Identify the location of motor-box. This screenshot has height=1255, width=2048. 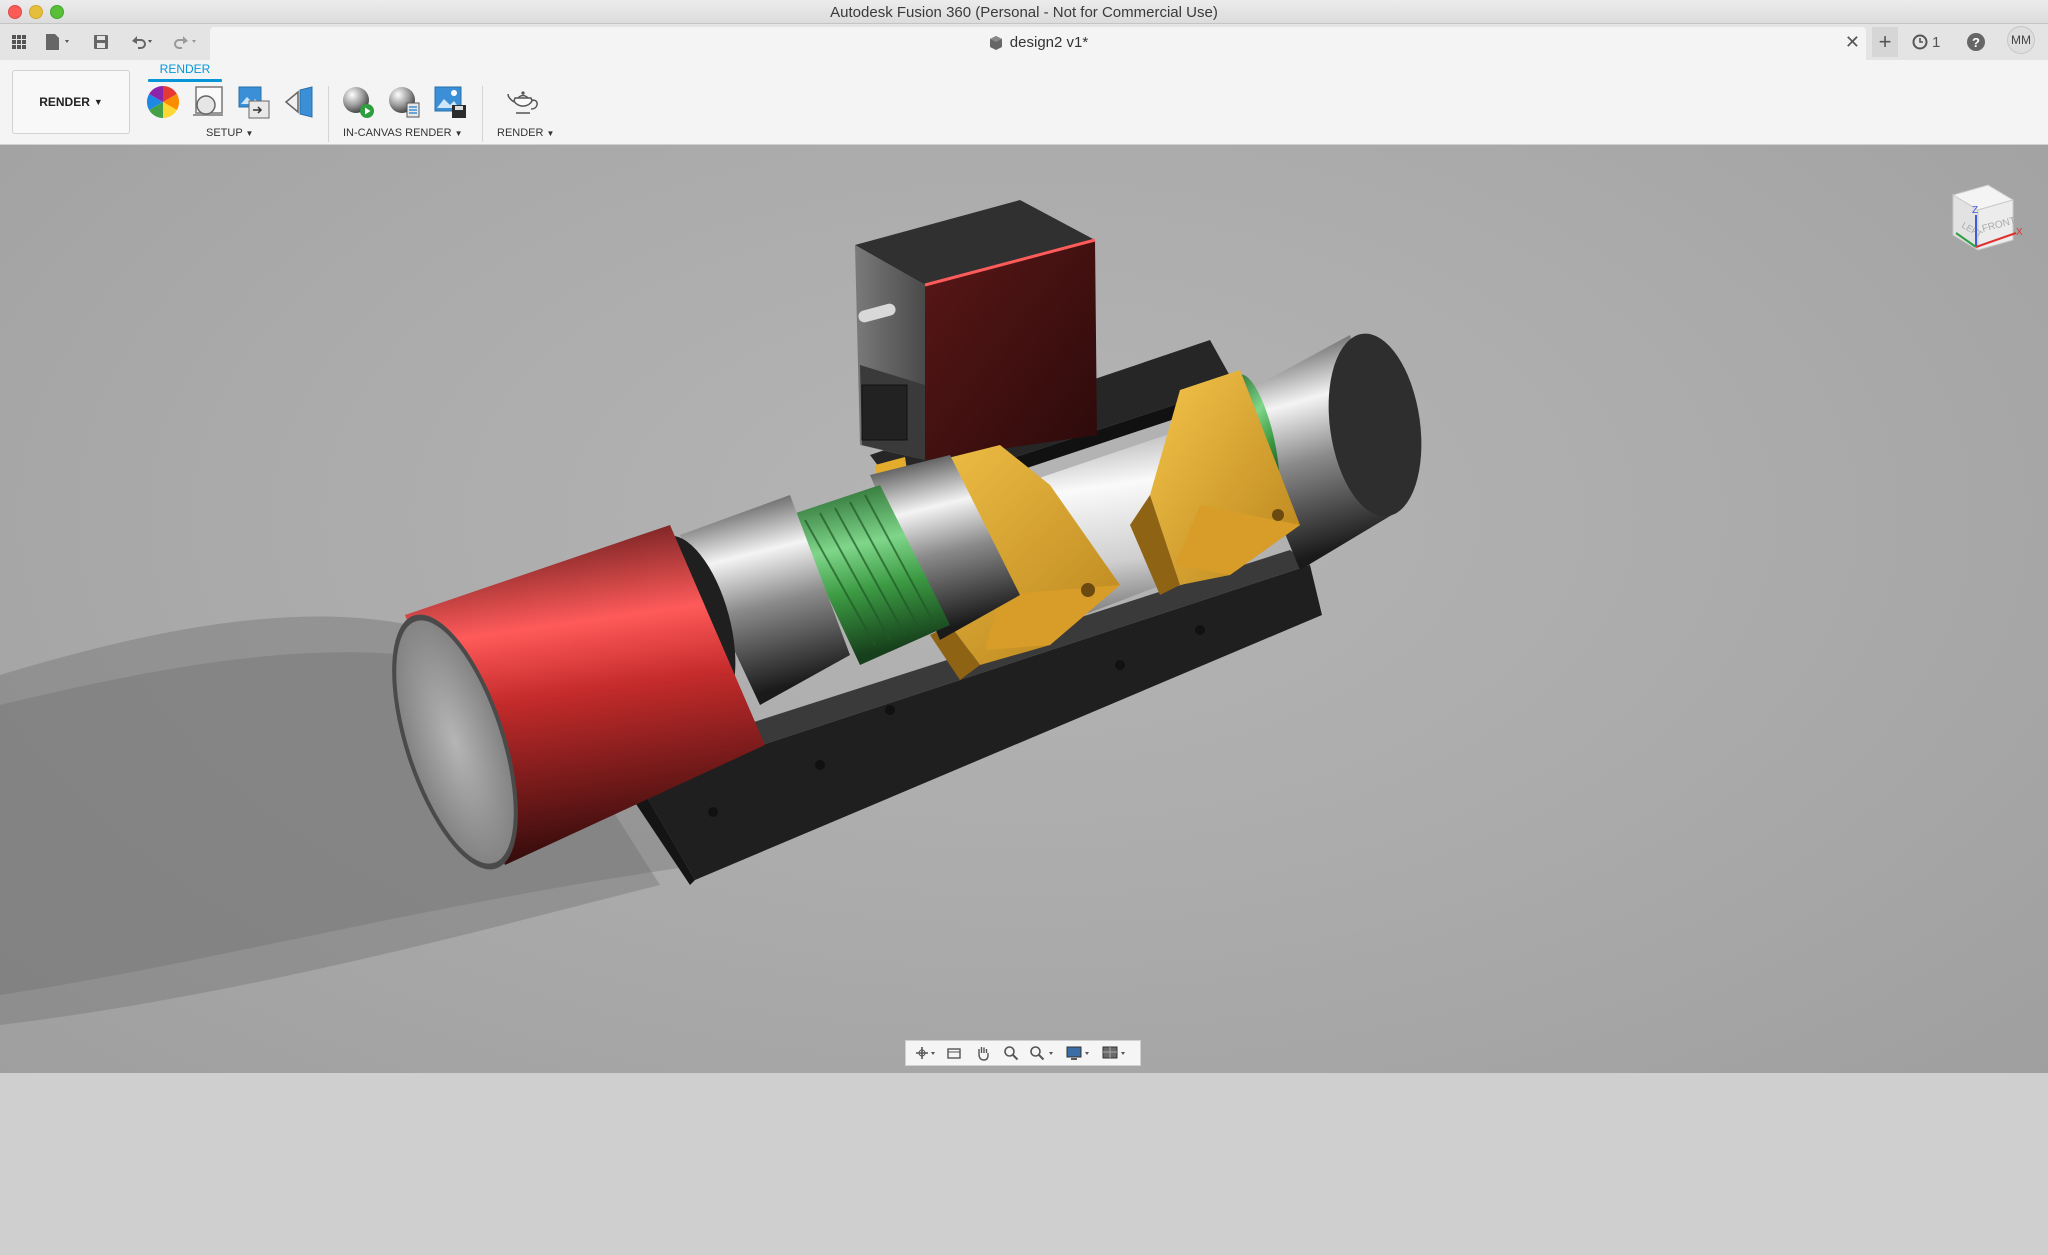
(976, 330).